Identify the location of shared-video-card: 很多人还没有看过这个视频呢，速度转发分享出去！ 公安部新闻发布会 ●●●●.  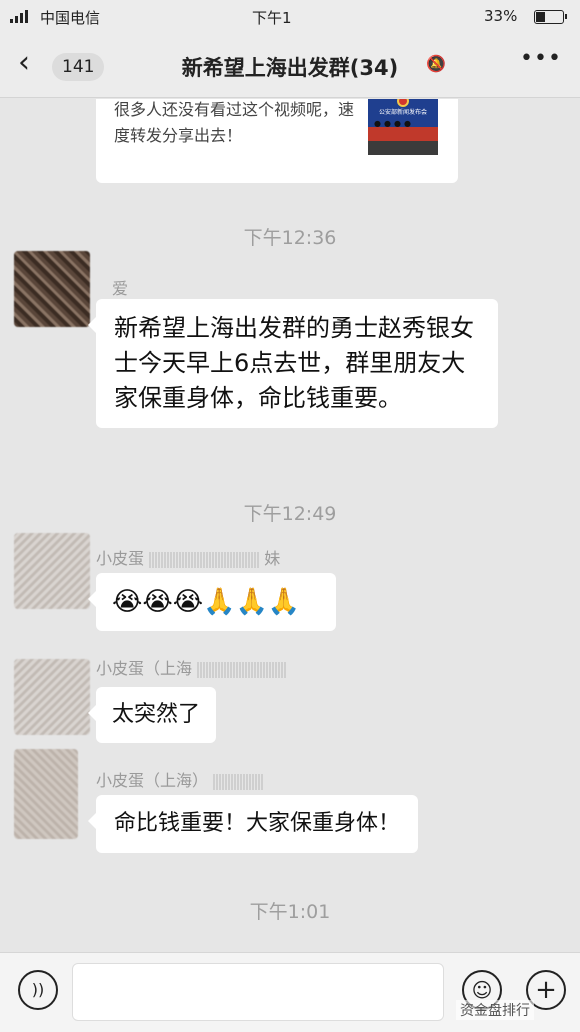
(277, 141).